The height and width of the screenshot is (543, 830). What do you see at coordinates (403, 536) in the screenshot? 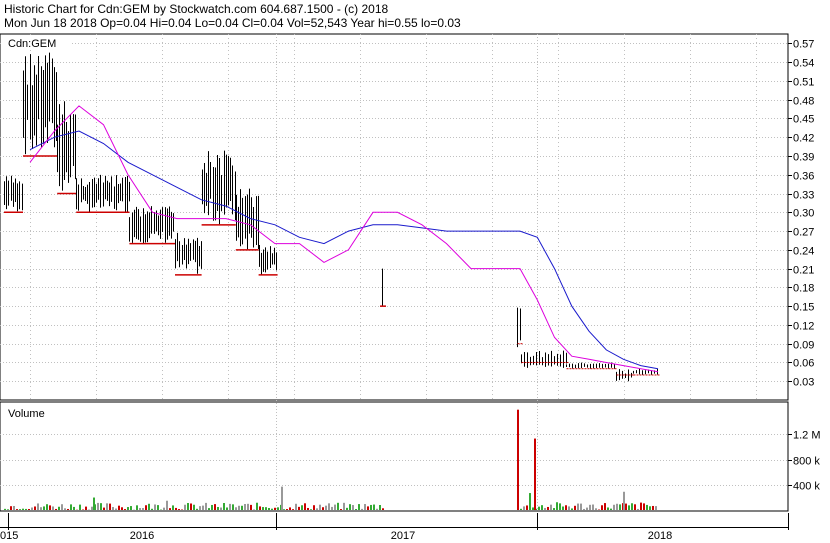
I see `x-tick-label: 2017` at bounding box center [403, 536].